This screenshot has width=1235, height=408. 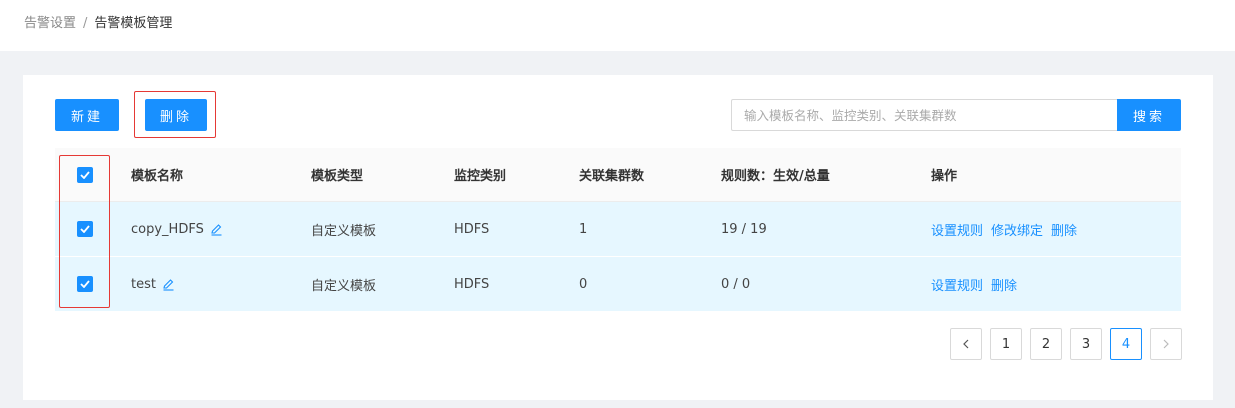 I want to click on chevron-right-icon, so click(x=1166, y=344).